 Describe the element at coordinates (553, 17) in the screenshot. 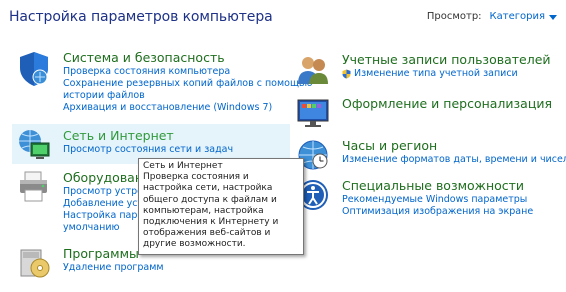

I see `chevron-down-icon` at that location.